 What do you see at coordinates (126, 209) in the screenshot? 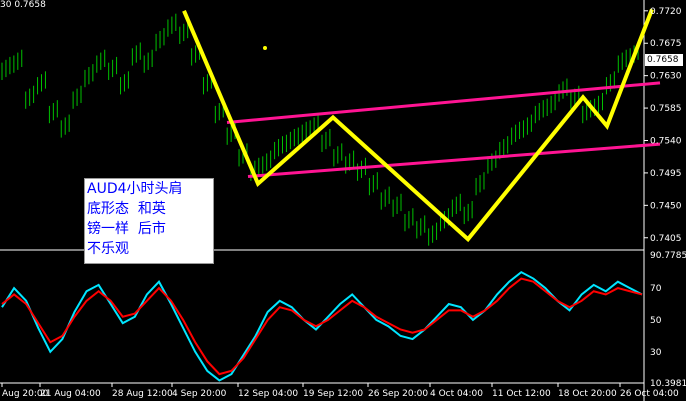
I see `annotation-line: 底形态 和英` at bounding box center [126, 209].